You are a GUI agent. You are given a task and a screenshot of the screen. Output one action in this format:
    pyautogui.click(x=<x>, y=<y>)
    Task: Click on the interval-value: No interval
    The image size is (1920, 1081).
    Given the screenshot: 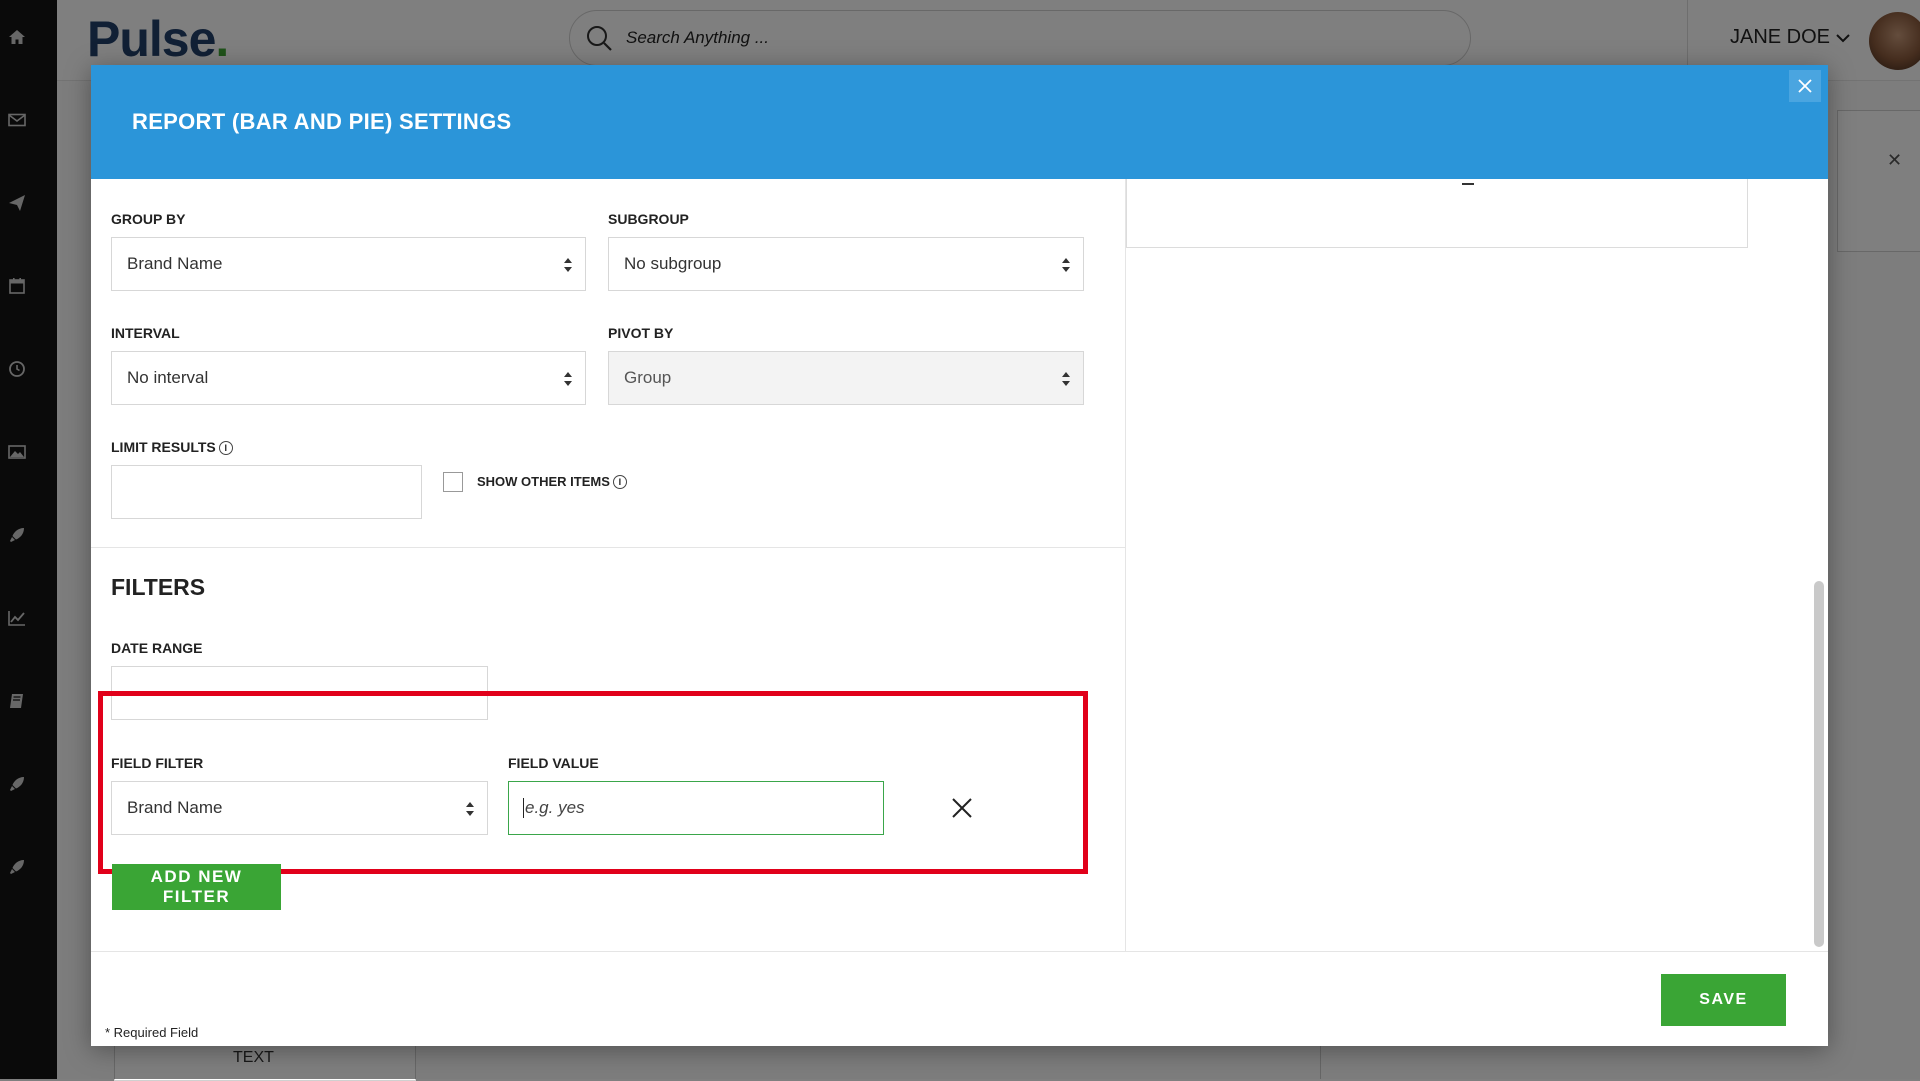 What is the action you would take?
    pyautogui.click(x=168, y=377)
    